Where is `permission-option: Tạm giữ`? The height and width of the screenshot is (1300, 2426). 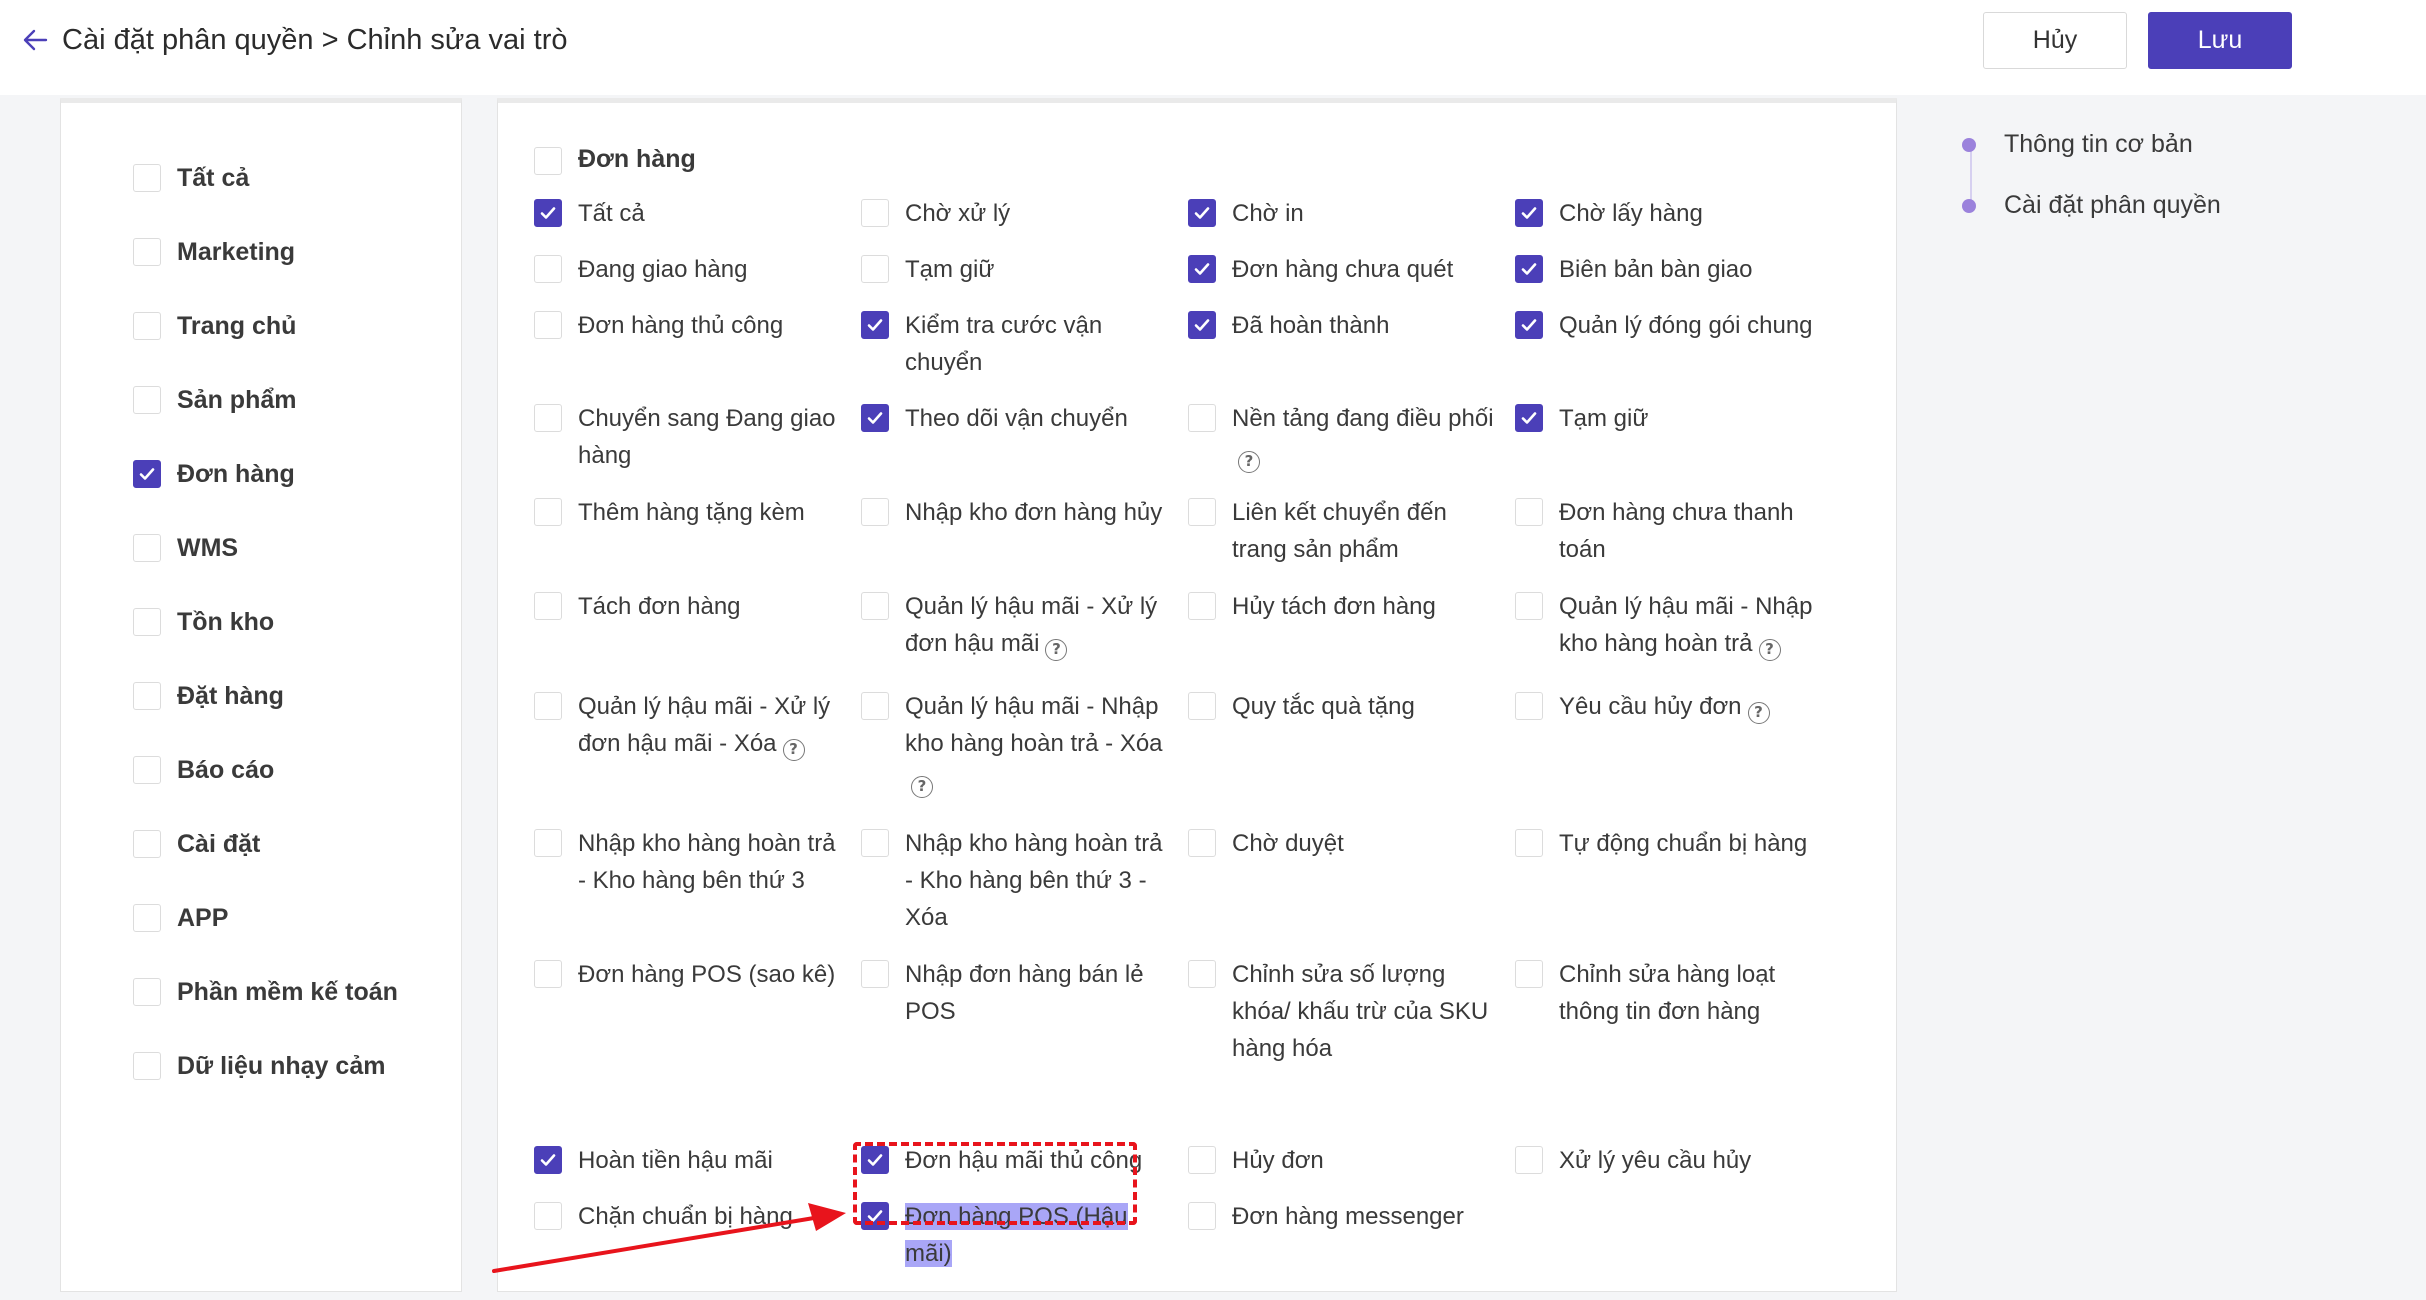
permission-option: Tạm giữ is located at coordinates (1670, 418).